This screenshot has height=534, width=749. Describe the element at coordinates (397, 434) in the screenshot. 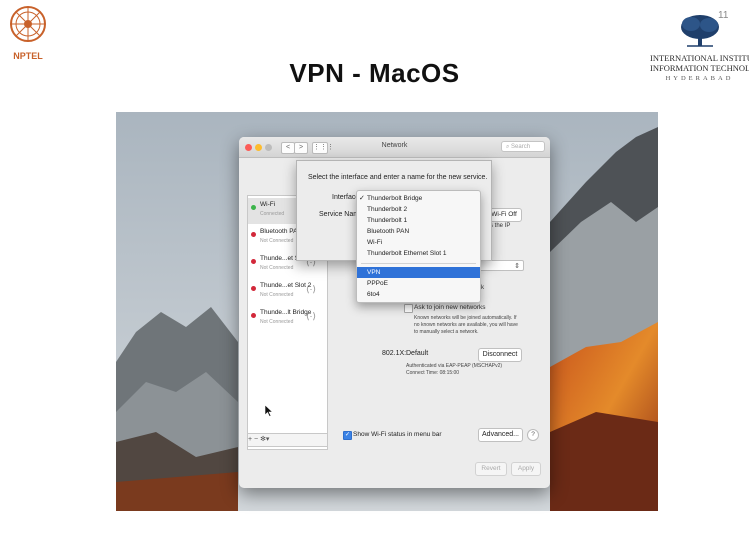

I see `show-wifi-status-label: Show Wi-Fi status in menu bar` at that location.